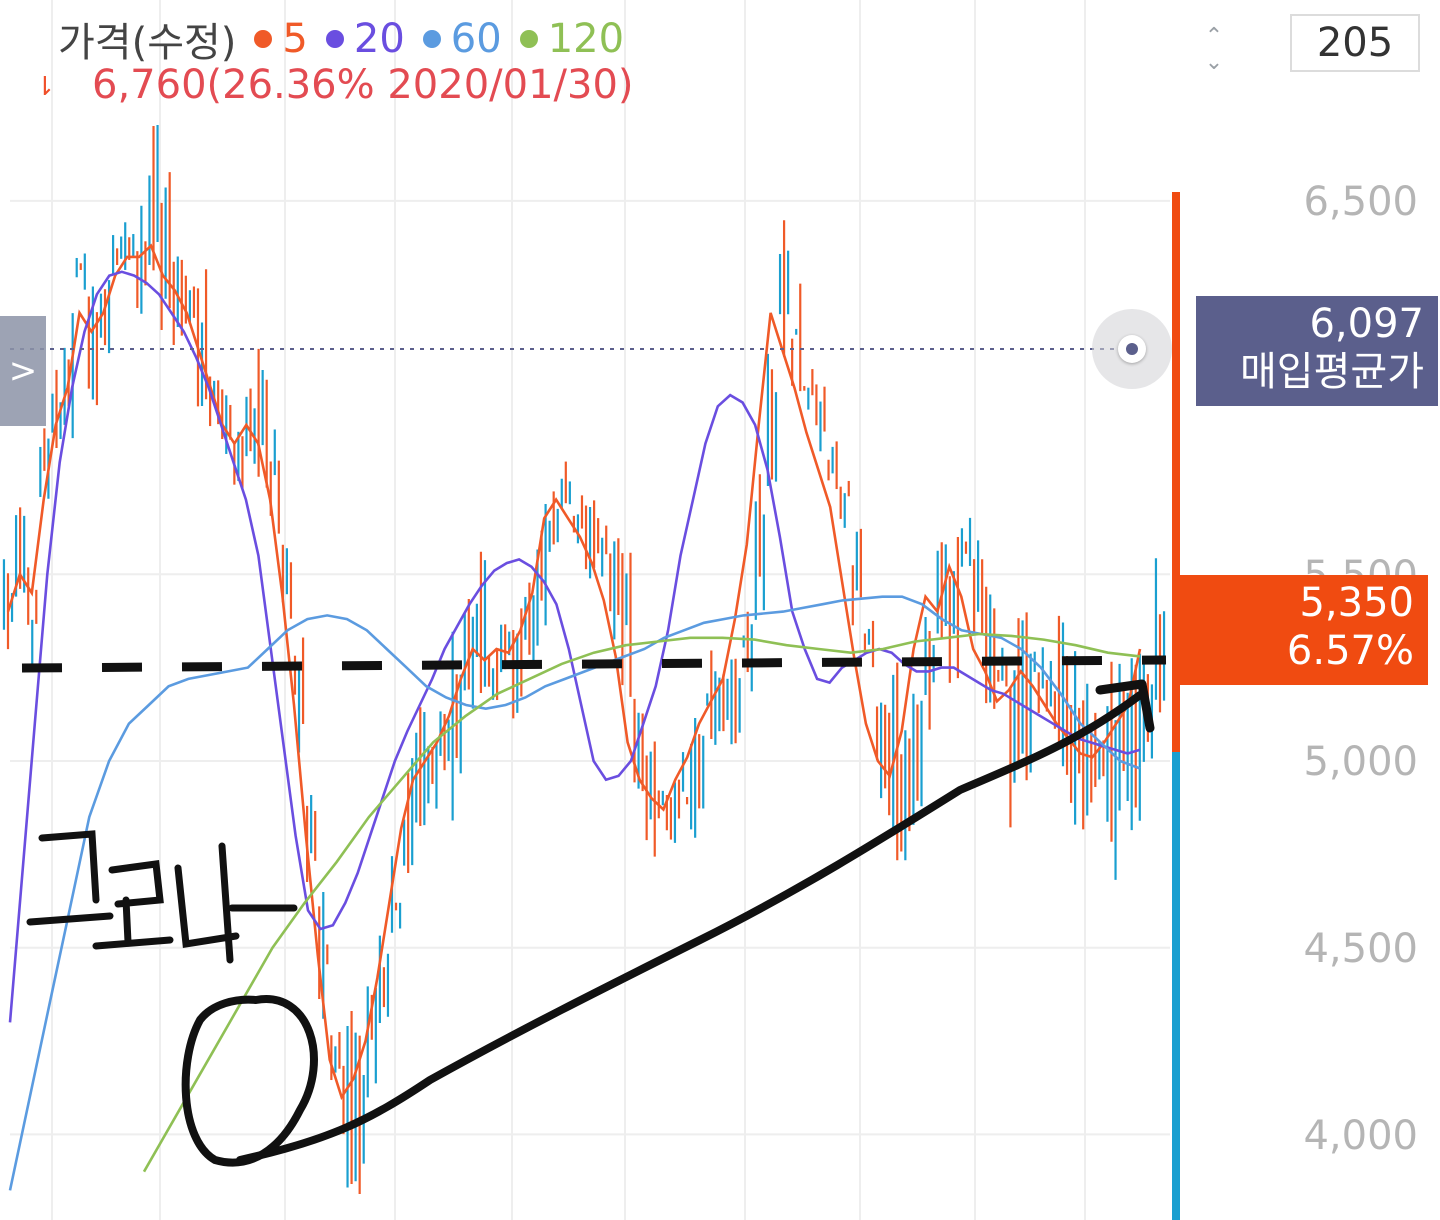 This screenshot has width=1440, height=1220. What do you see at coordinates (1176, 472) in the screenshot?
I see `price-range-bar-up` at bounding box center [1176, 472].